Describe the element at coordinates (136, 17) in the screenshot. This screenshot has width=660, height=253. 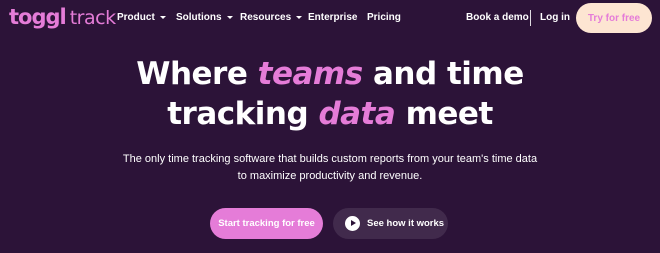
I see `nav-product-label: Product` at that location.